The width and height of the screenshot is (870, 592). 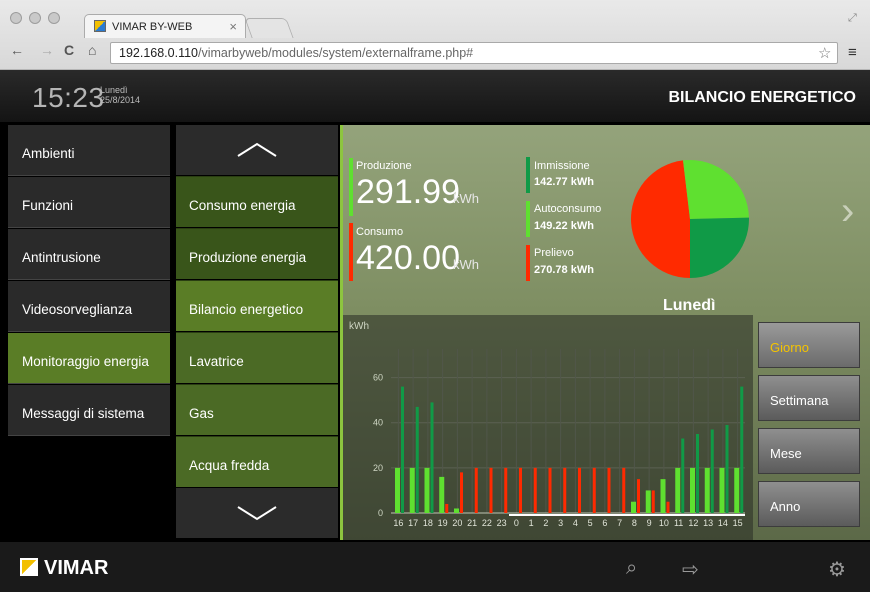 What do you see at coordinates (165, 26) in the screenshot?
I see `browser-tab: VIMAR BY-WEB ×` at bounding box center [165, 26].